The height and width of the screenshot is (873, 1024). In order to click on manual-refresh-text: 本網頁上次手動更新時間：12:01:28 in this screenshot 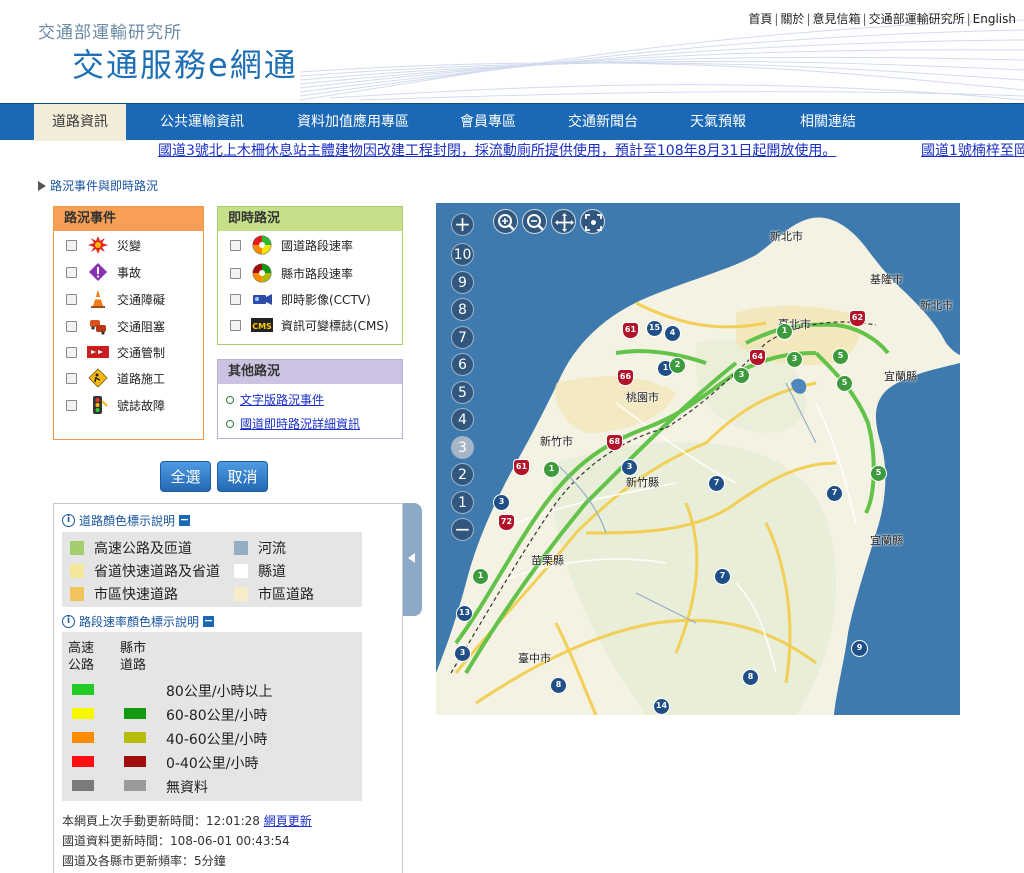, I will do `click(161, 821)`.